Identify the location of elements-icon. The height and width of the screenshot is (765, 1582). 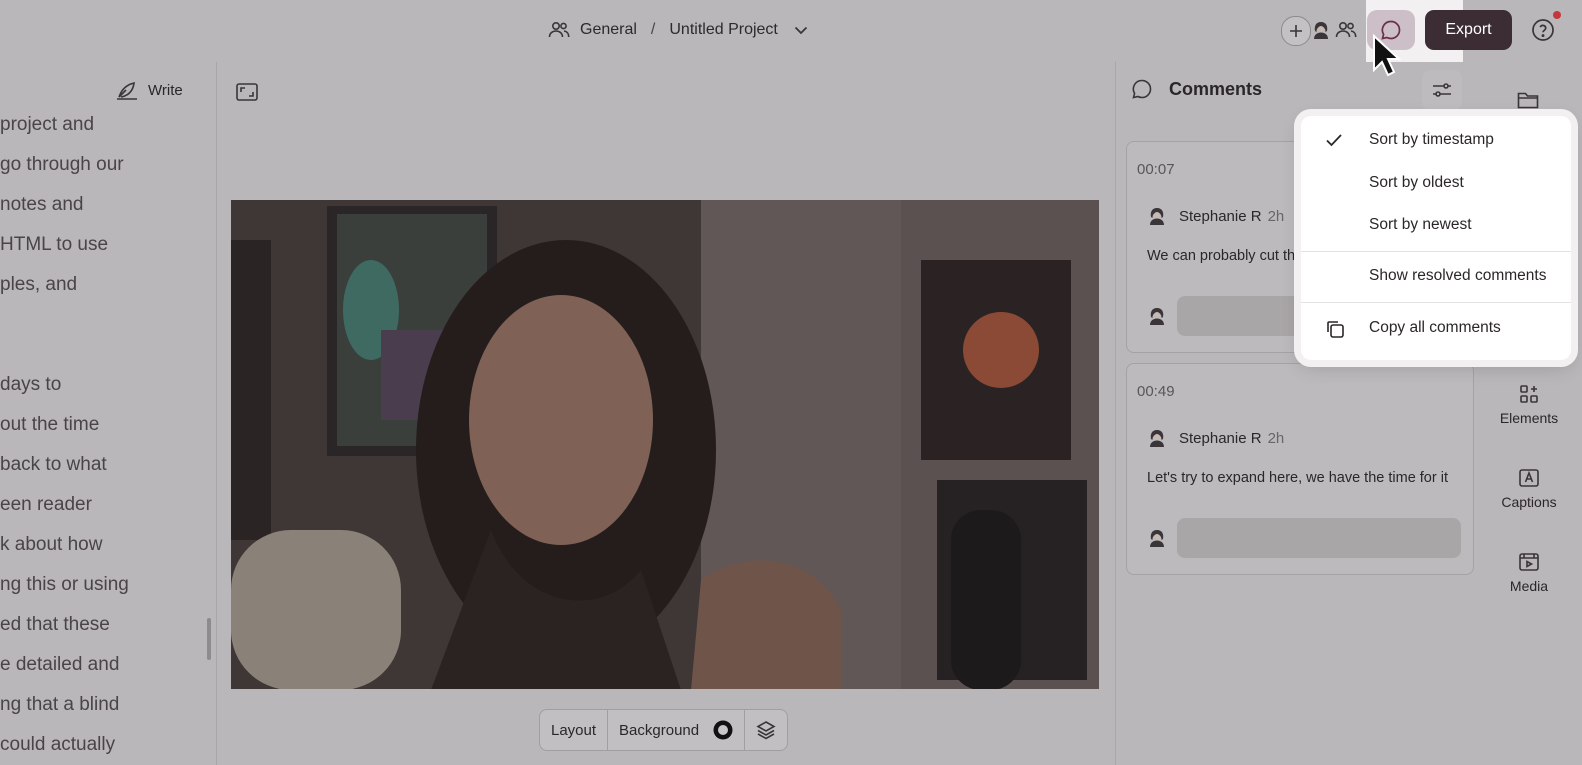
(1529, 394).